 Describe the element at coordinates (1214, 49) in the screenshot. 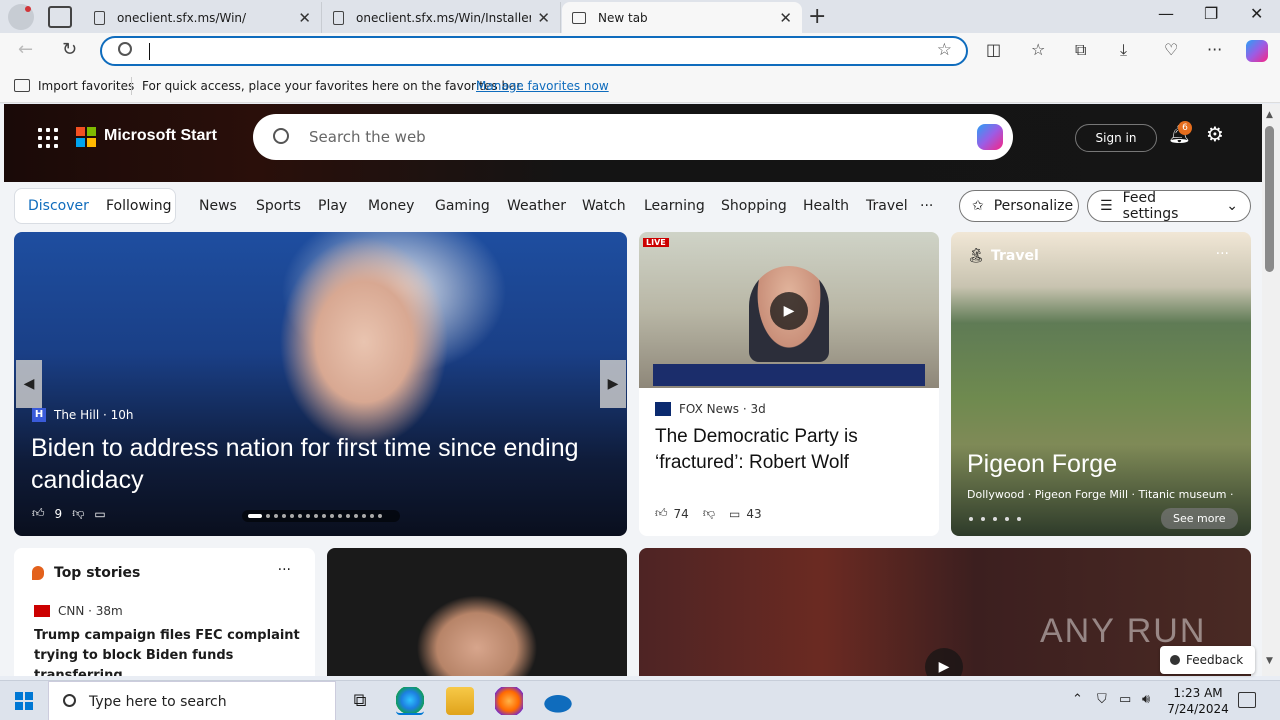

I see `more-menu-icon: ···` at that location.